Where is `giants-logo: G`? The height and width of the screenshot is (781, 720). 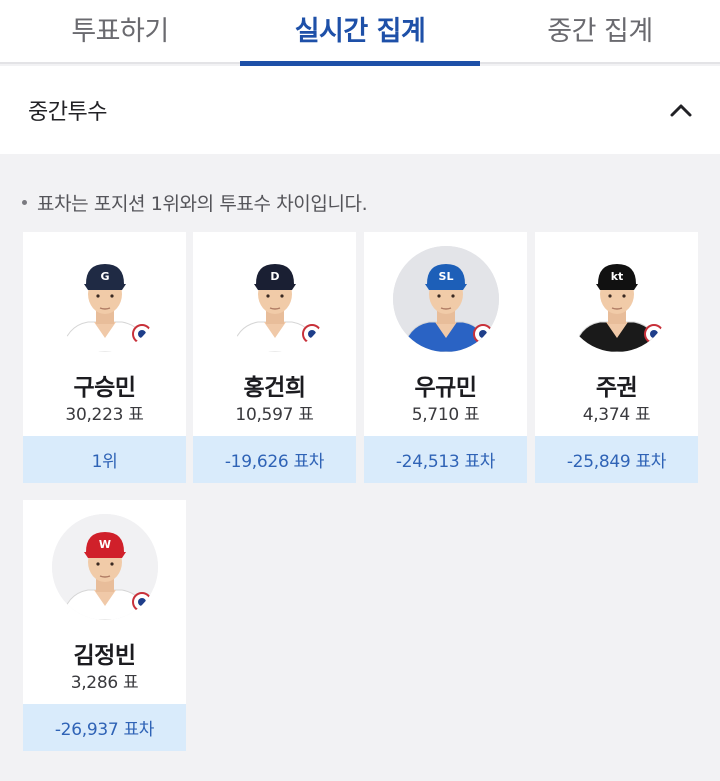
giants-logo: G is located at coordinates (105, 299).